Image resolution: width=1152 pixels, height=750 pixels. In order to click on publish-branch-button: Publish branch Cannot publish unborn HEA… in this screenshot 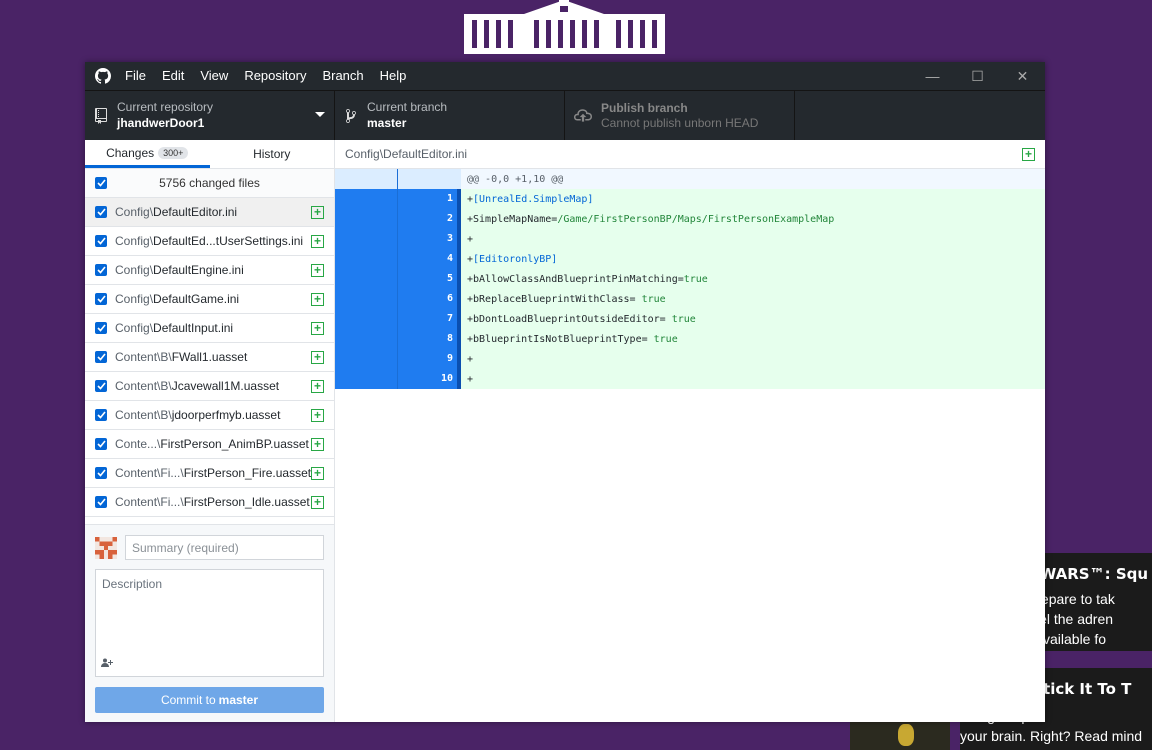, I will do `click(680, 115)`.